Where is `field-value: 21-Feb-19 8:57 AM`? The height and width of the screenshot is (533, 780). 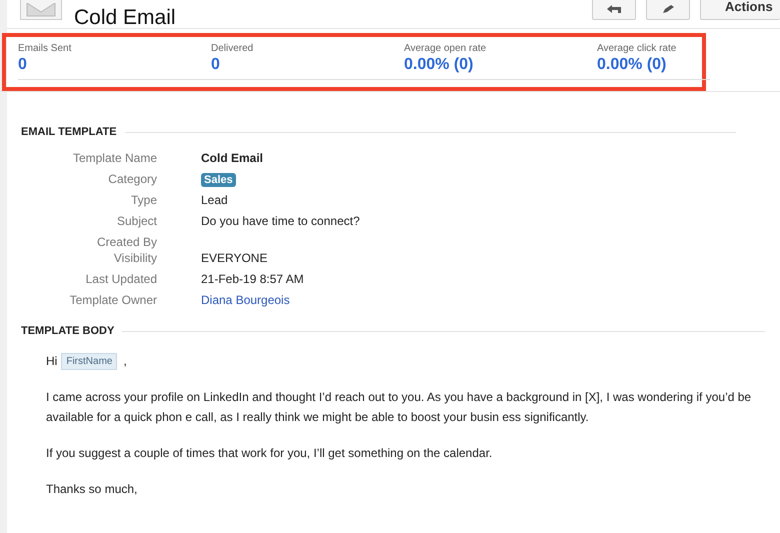
field-value: 21-Feb-19 8:57 AM is located at coordinates (252, 279).